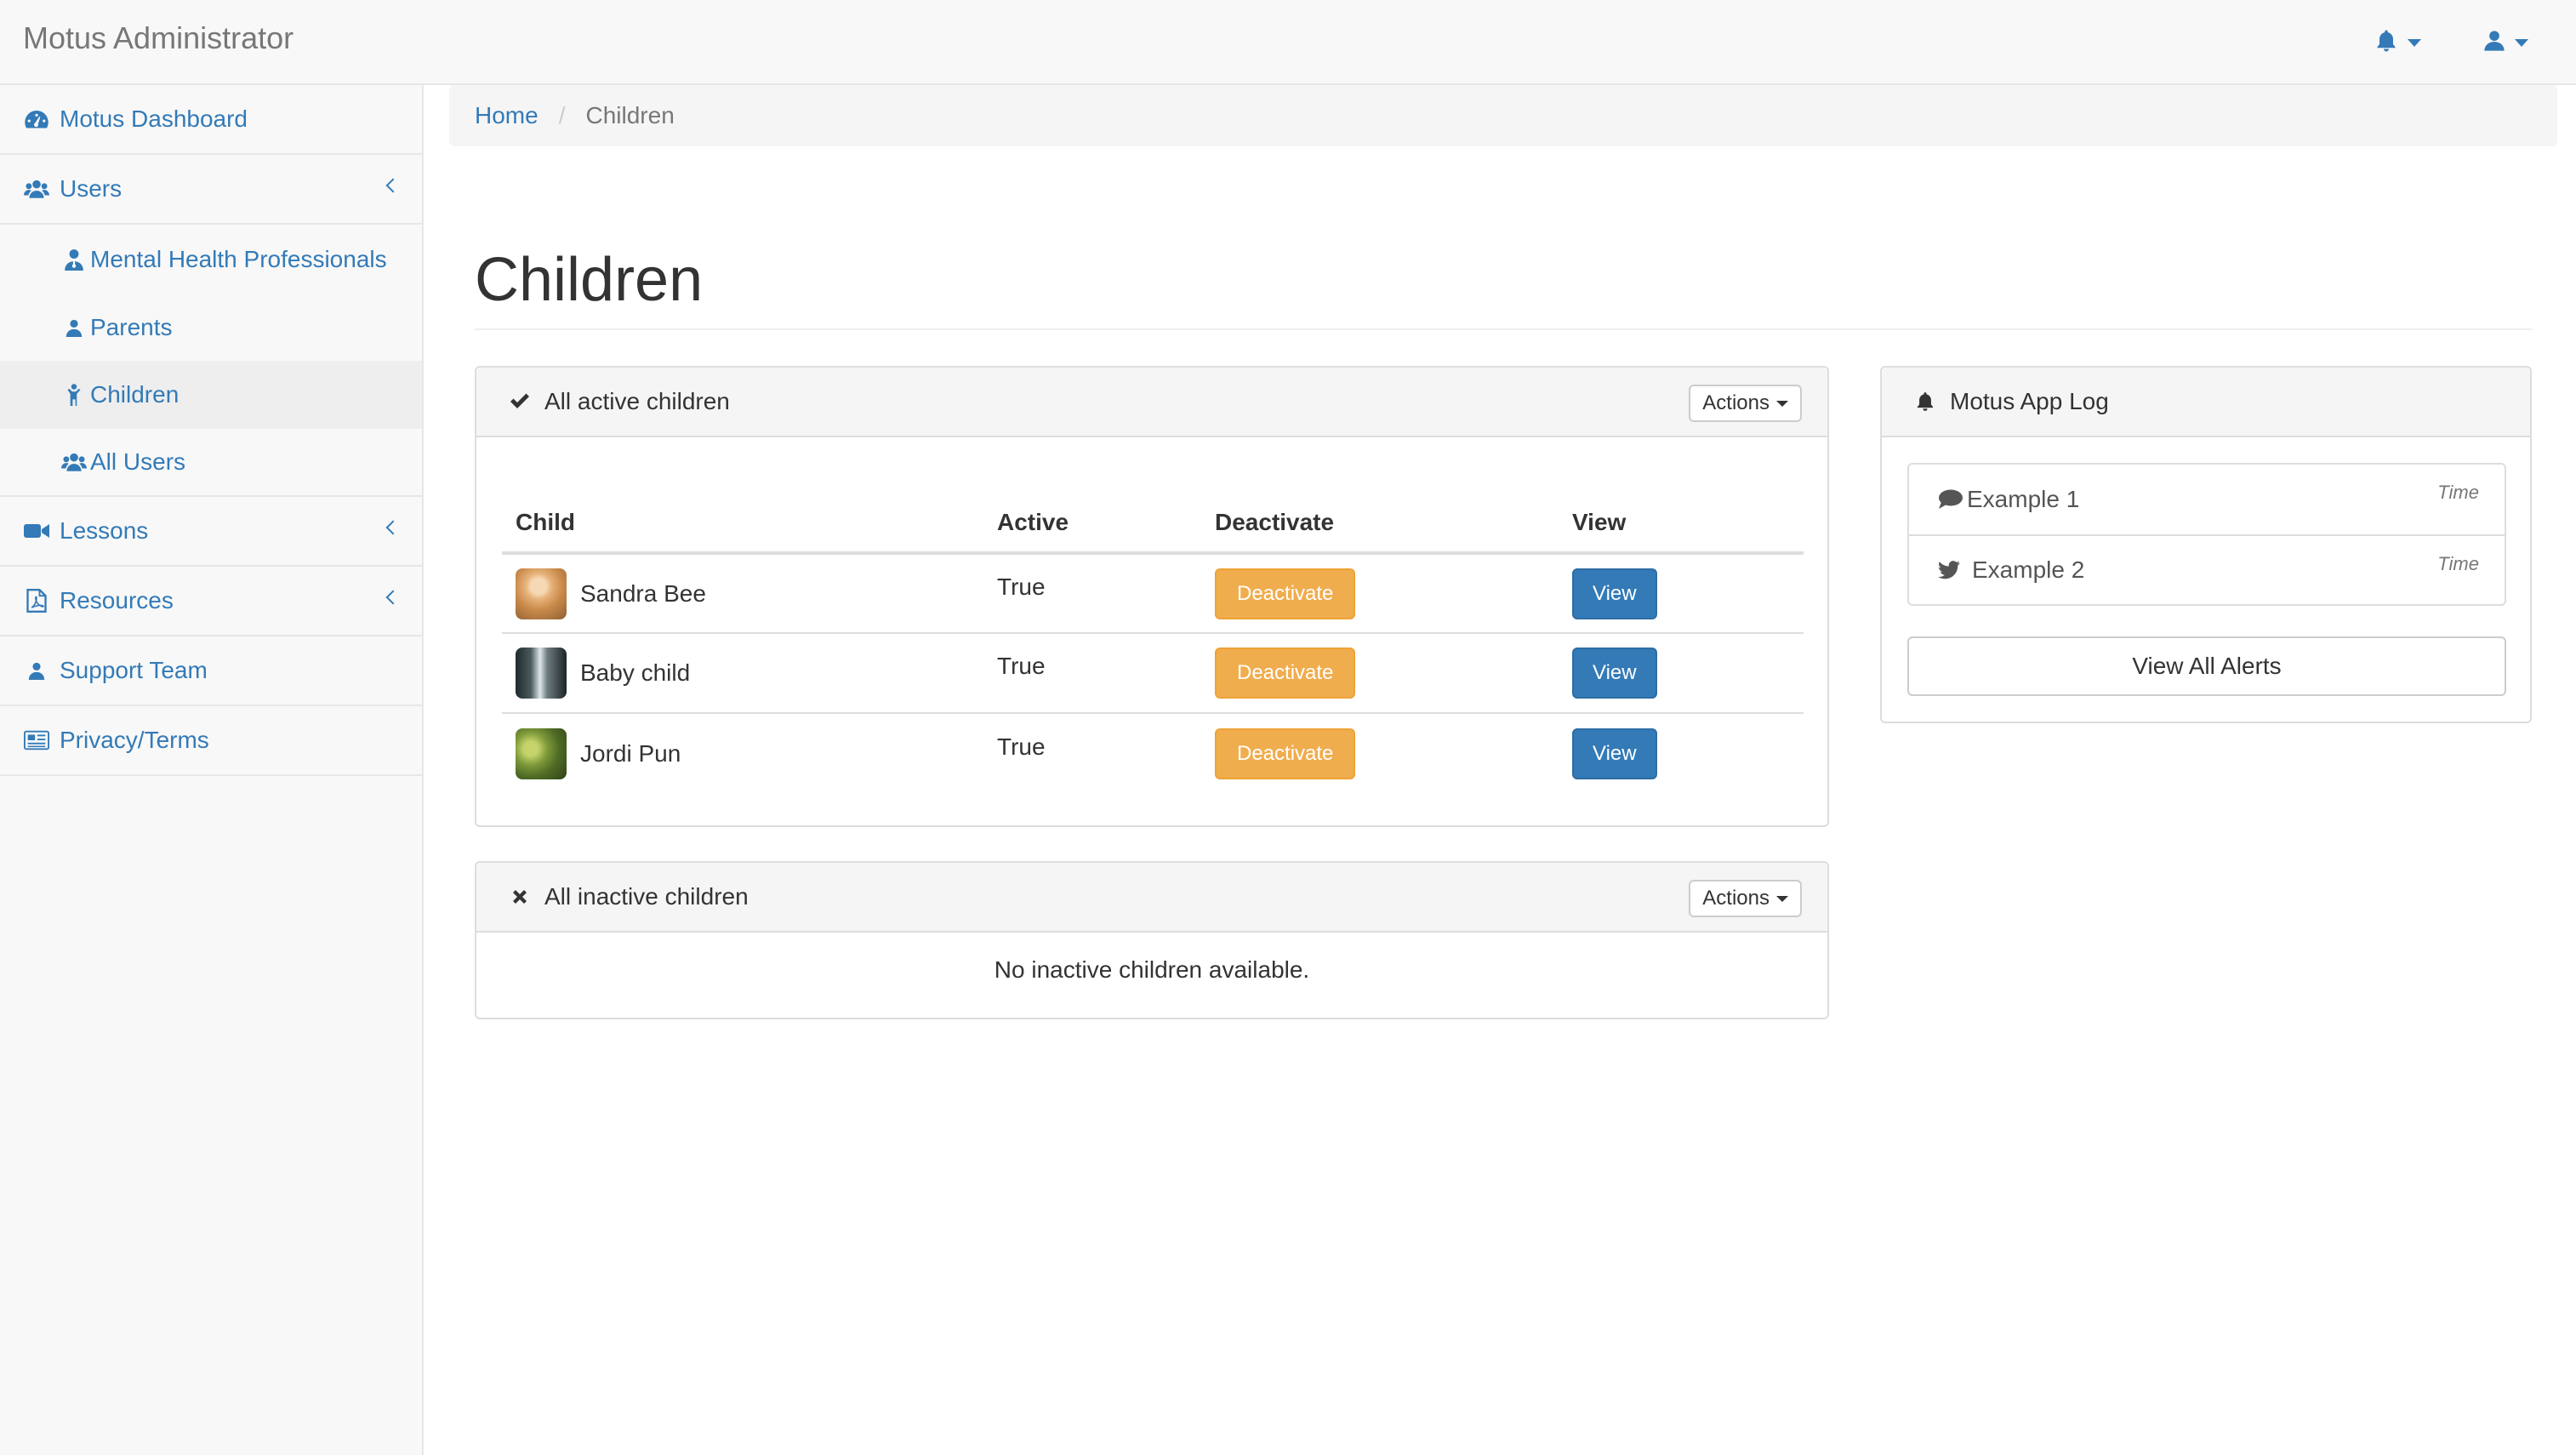  I want to click on sidebar-item-lessons: Lessons, so click(211, 532).